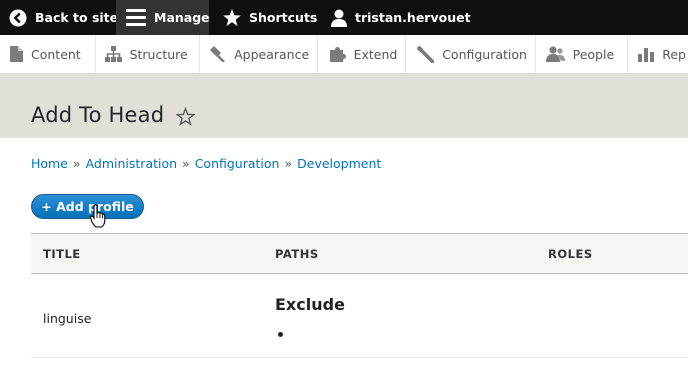 Image resolution: width=688 pixels, height=374 pixels. I want to click on star-icon, so click(232, 17).